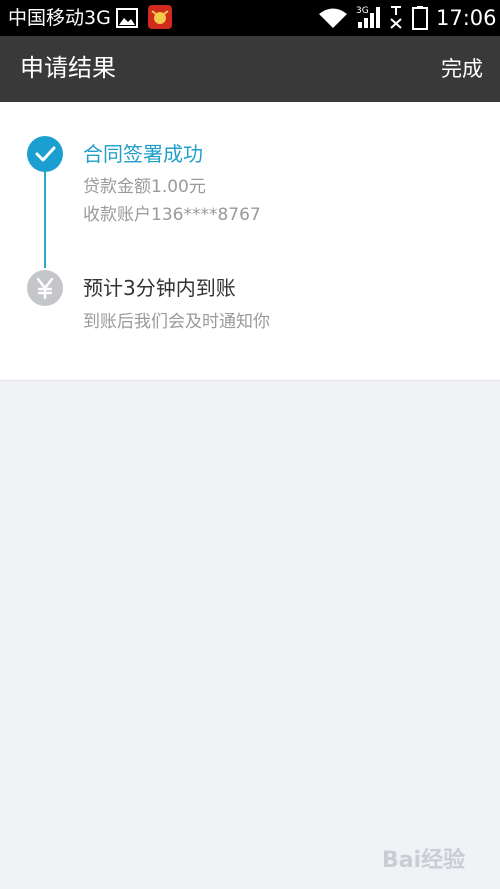  What do you see at coordinates (143, 154) in the screenshot?
I see `step-1-title: 合同签署成功` at bounding box center [143, 154].